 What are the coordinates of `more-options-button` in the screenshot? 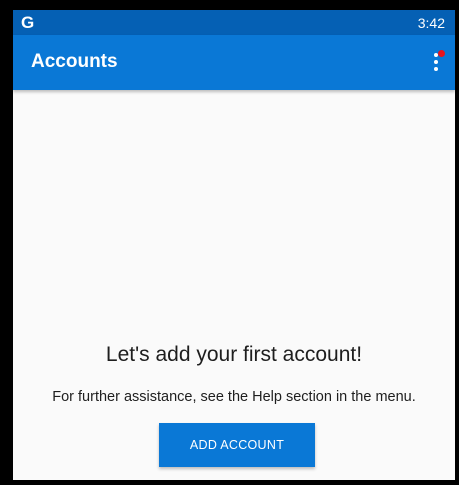 It's located at (436, 63).